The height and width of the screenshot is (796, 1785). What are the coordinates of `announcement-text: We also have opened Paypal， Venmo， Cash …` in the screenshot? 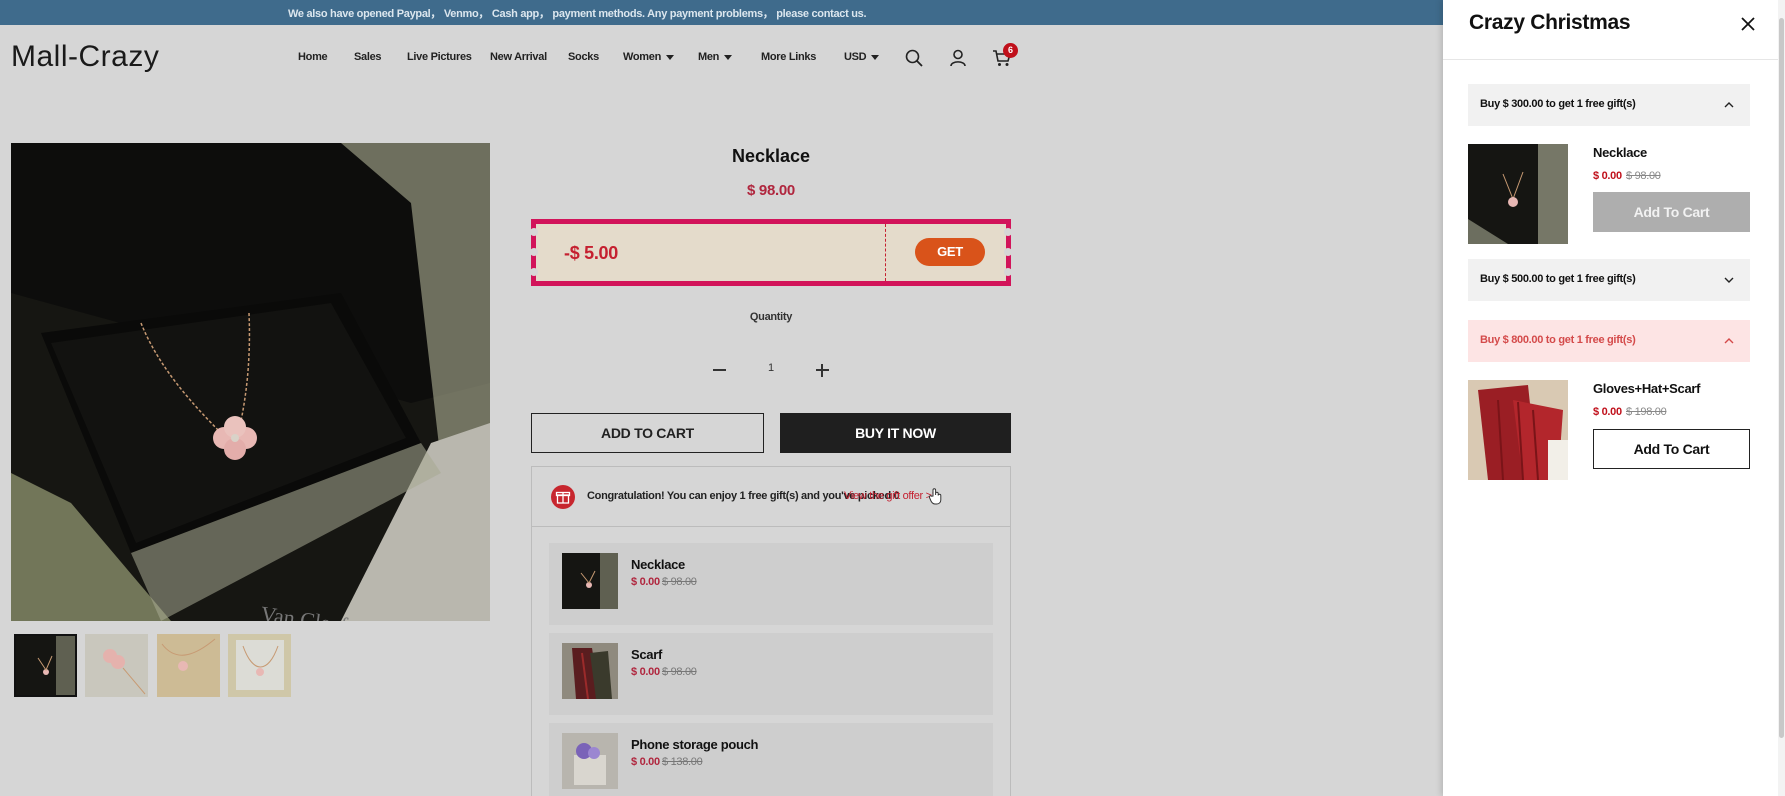 It's located at (577, 14).